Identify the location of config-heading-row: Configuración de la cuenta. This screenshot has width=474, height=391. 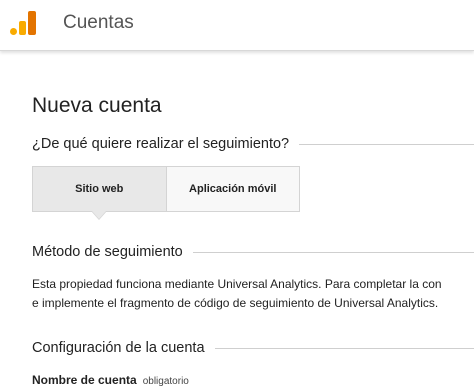
(253, 348).